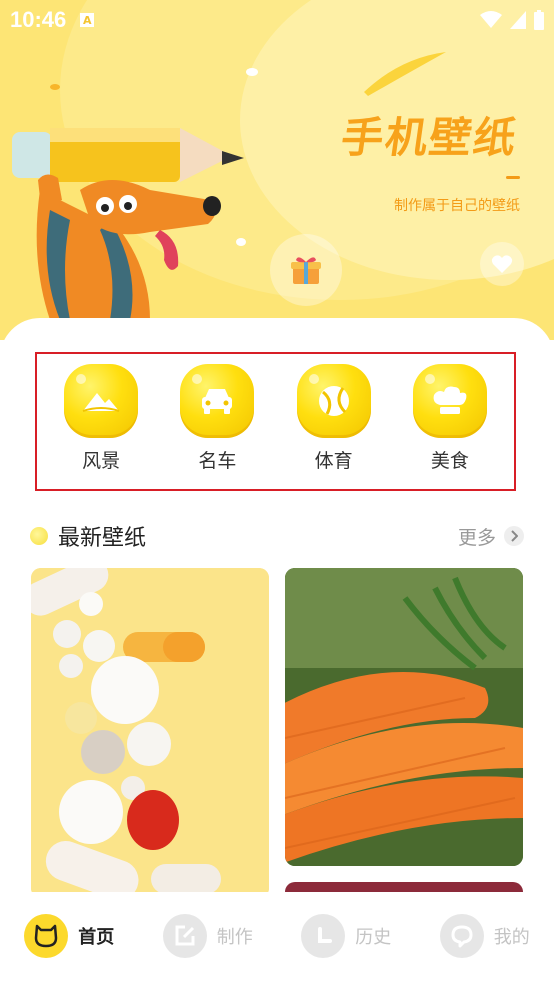 Image resolution: width=554 pixels, height=984 pixels. I want to click on nav-mine: 我的, so click(484, 936).